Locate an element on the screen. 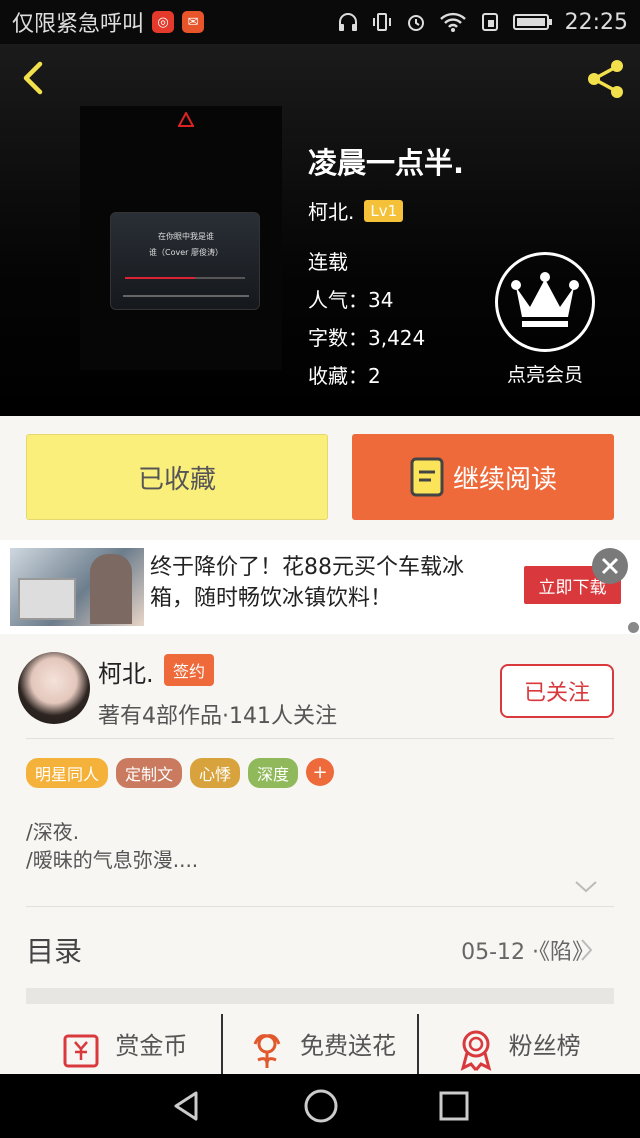 The image size is (640, 1138). system-nav-bar is located at coordinates (320, 1106).